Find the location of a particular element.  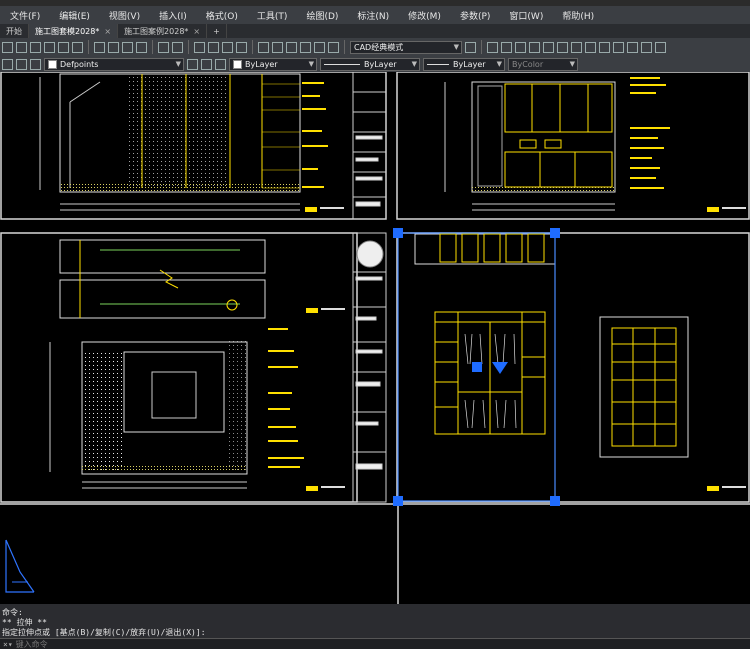

title-block-top is located at coordinates (369, 146).